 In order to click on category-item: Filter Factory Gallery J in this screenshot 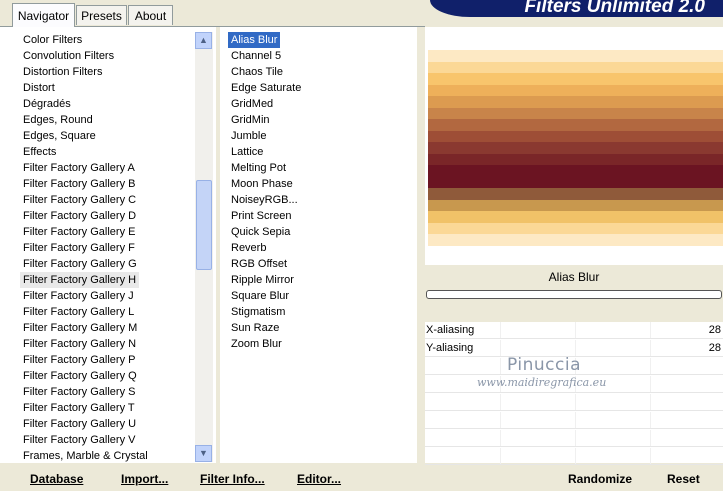, I will do `click(78, 296)`.